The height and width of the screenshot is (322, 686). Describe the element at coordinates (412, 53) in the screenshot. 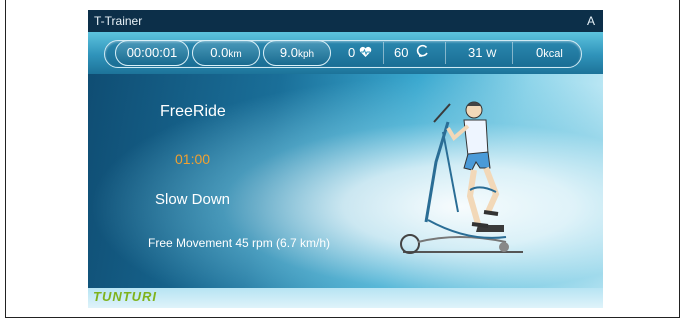

I see `cadence-display: 60` at that location.